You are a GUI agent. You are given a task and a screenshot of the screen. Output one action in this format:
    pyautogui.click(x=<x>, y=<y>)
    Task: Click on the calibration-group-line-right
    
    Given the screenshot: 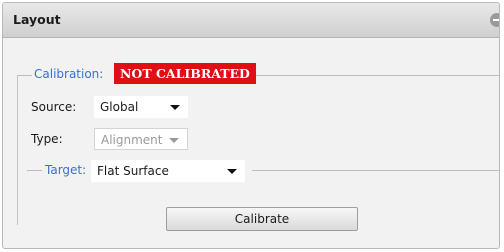 What is the action you would take?
    pyautogui.click(x=377, y=75)
    